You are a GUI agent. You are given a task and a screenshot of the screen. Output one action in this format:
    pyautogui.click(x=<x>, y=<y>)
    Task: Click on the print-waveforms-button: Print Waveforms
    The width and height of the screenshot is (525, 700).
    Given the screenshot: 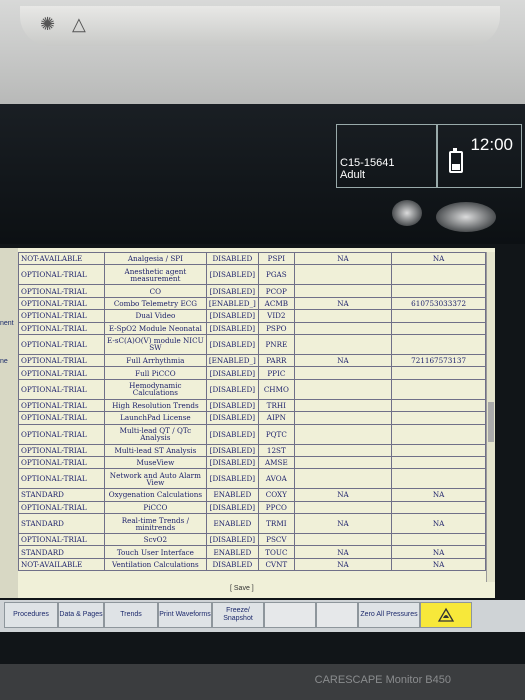 What is the action you would take?
    pyautogui.click(x=185, y=615)
    